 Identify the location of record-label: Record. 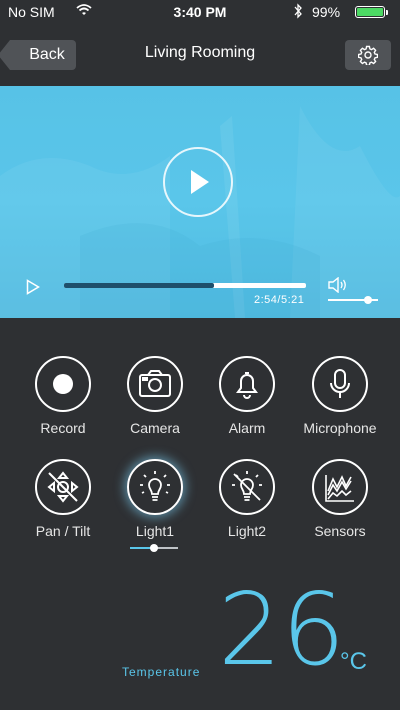
(63, 428).